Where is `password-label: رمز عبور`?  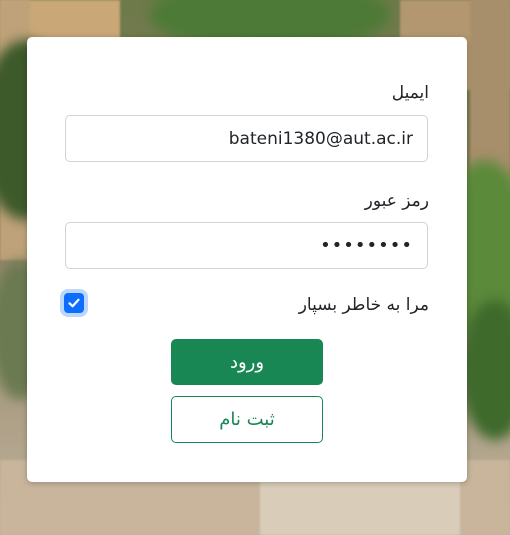
password-label: رمز عبور is located at coordinates (396, 201).